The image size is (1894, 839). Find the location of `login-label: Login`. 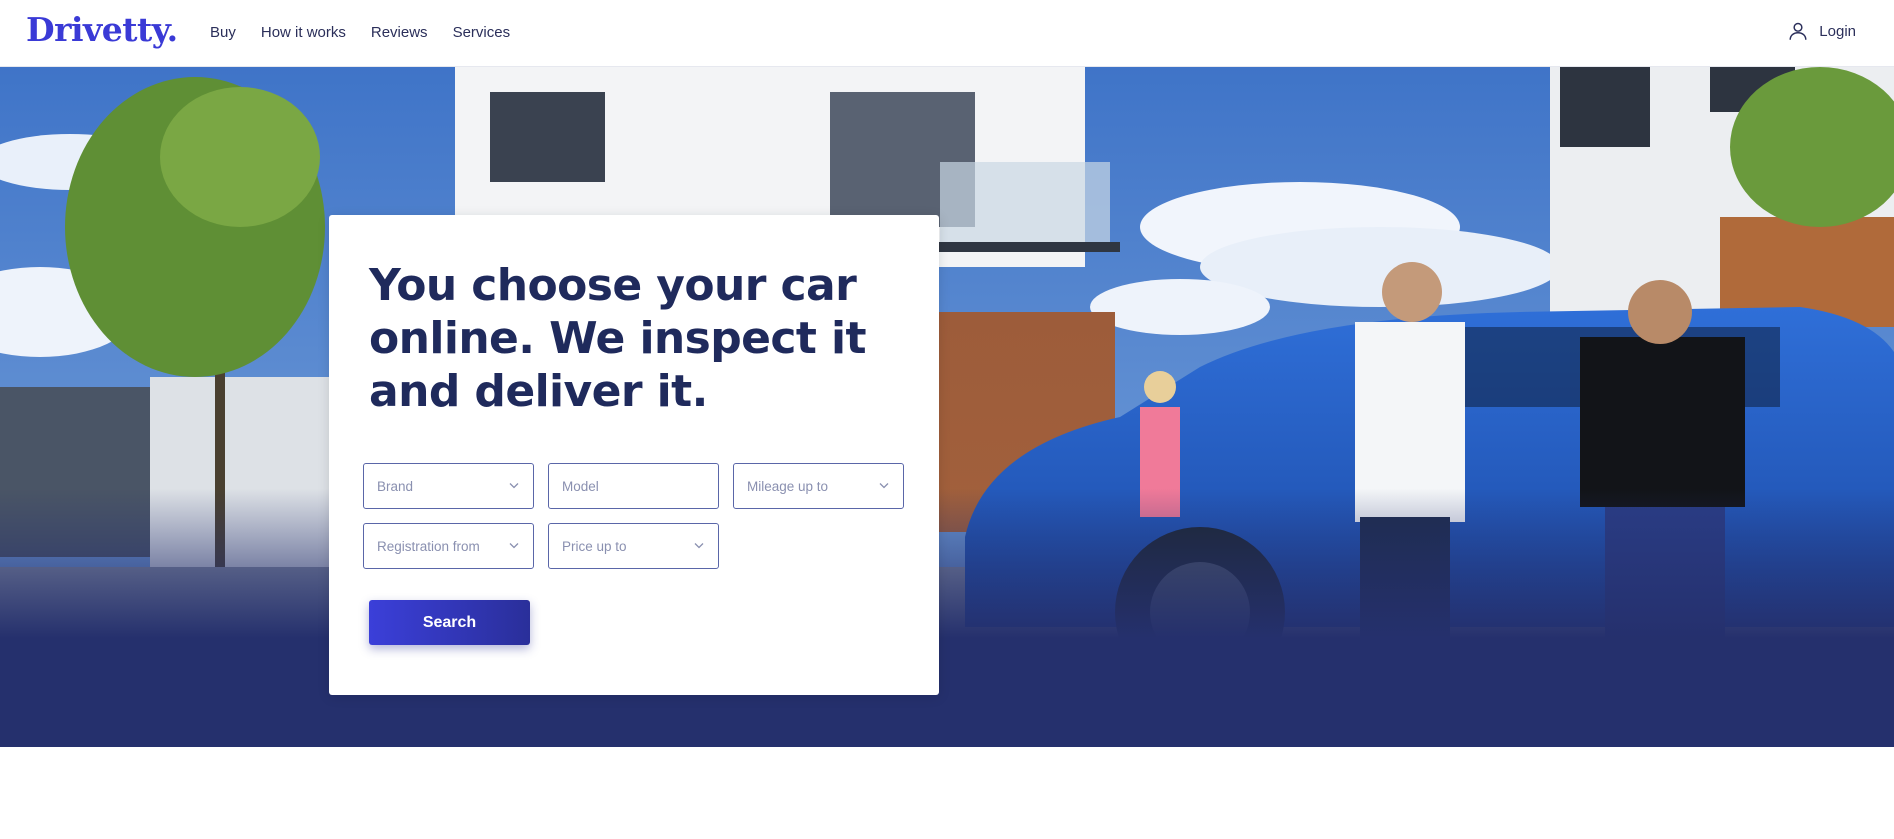

login-label: Login is located at coordinates (1837, 31).